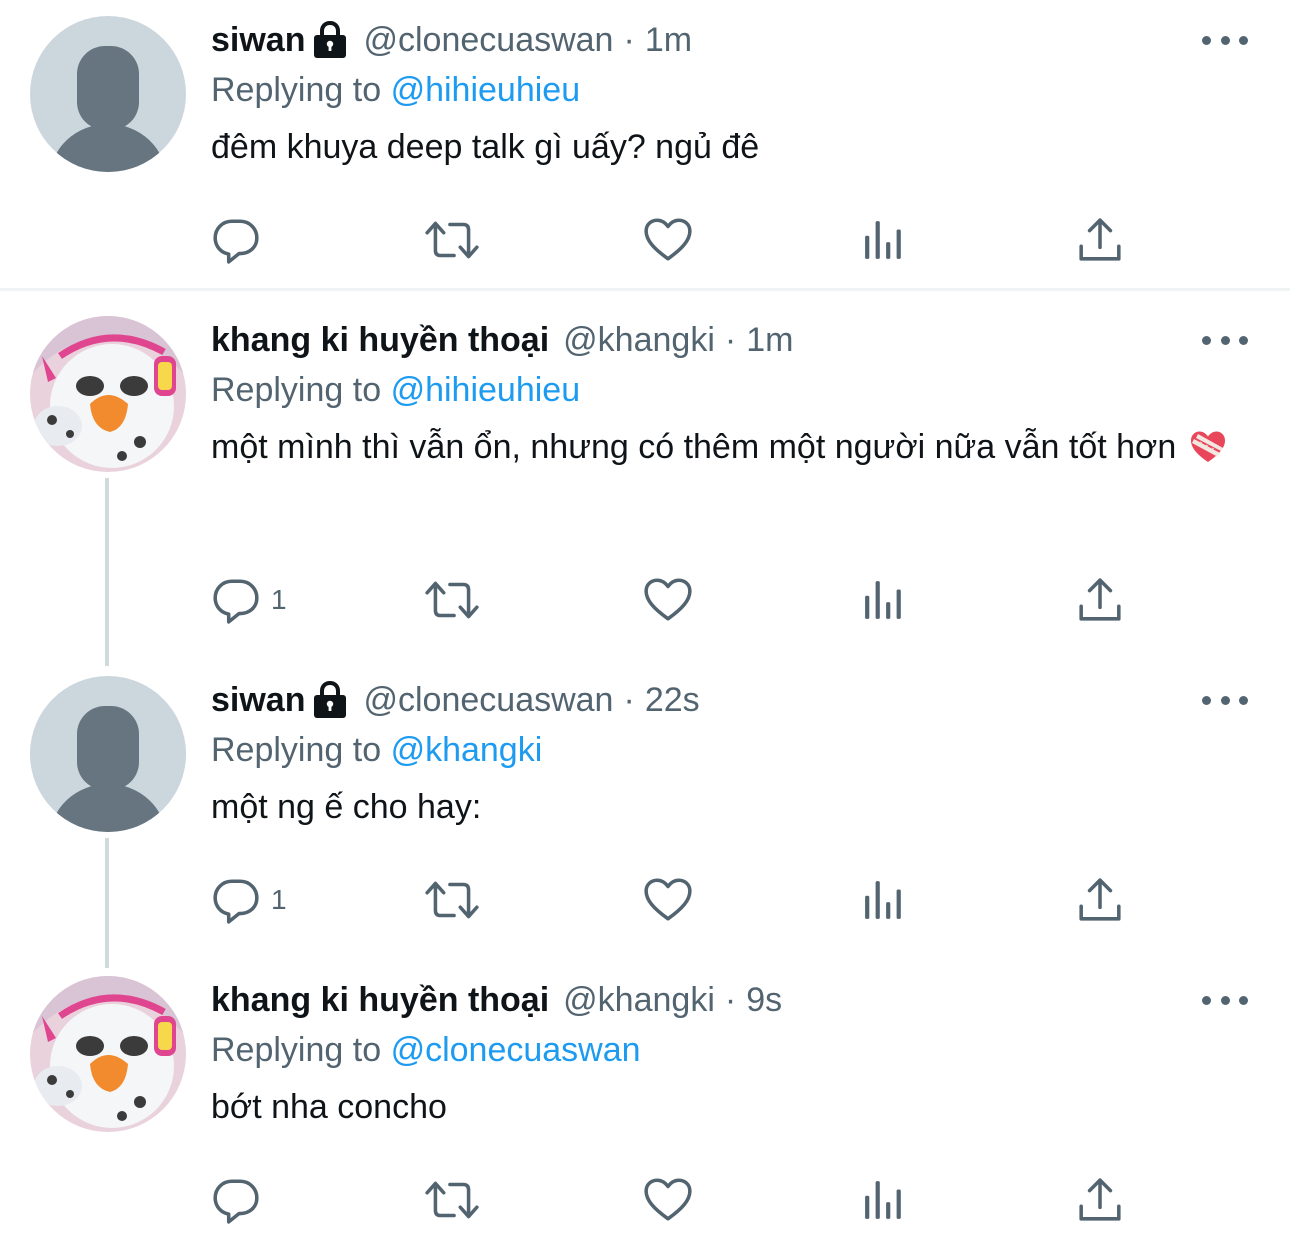 This screenshot has height=1245, width=1290. I want to click on tweet-text: bớt nha concho, so click(329, 1107).